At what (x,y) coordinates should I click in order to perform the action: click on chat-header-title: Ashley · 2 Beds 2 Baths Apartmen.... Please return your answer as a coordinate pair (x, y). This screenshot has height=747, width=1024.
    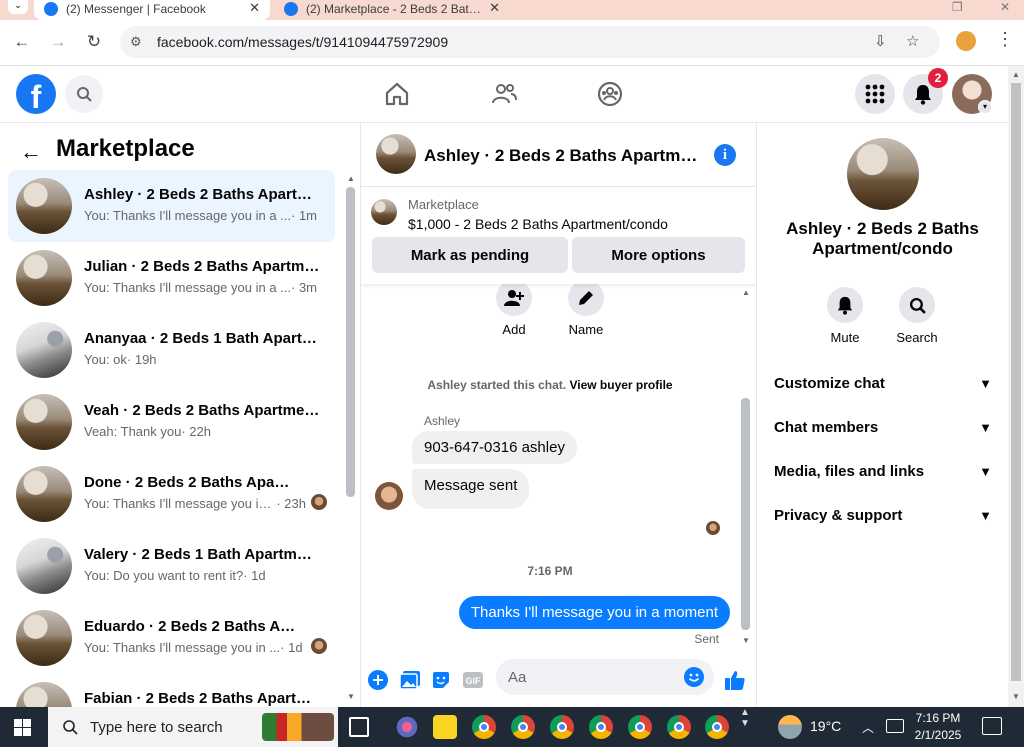
    Looking at the image, I should click on (565, 156).